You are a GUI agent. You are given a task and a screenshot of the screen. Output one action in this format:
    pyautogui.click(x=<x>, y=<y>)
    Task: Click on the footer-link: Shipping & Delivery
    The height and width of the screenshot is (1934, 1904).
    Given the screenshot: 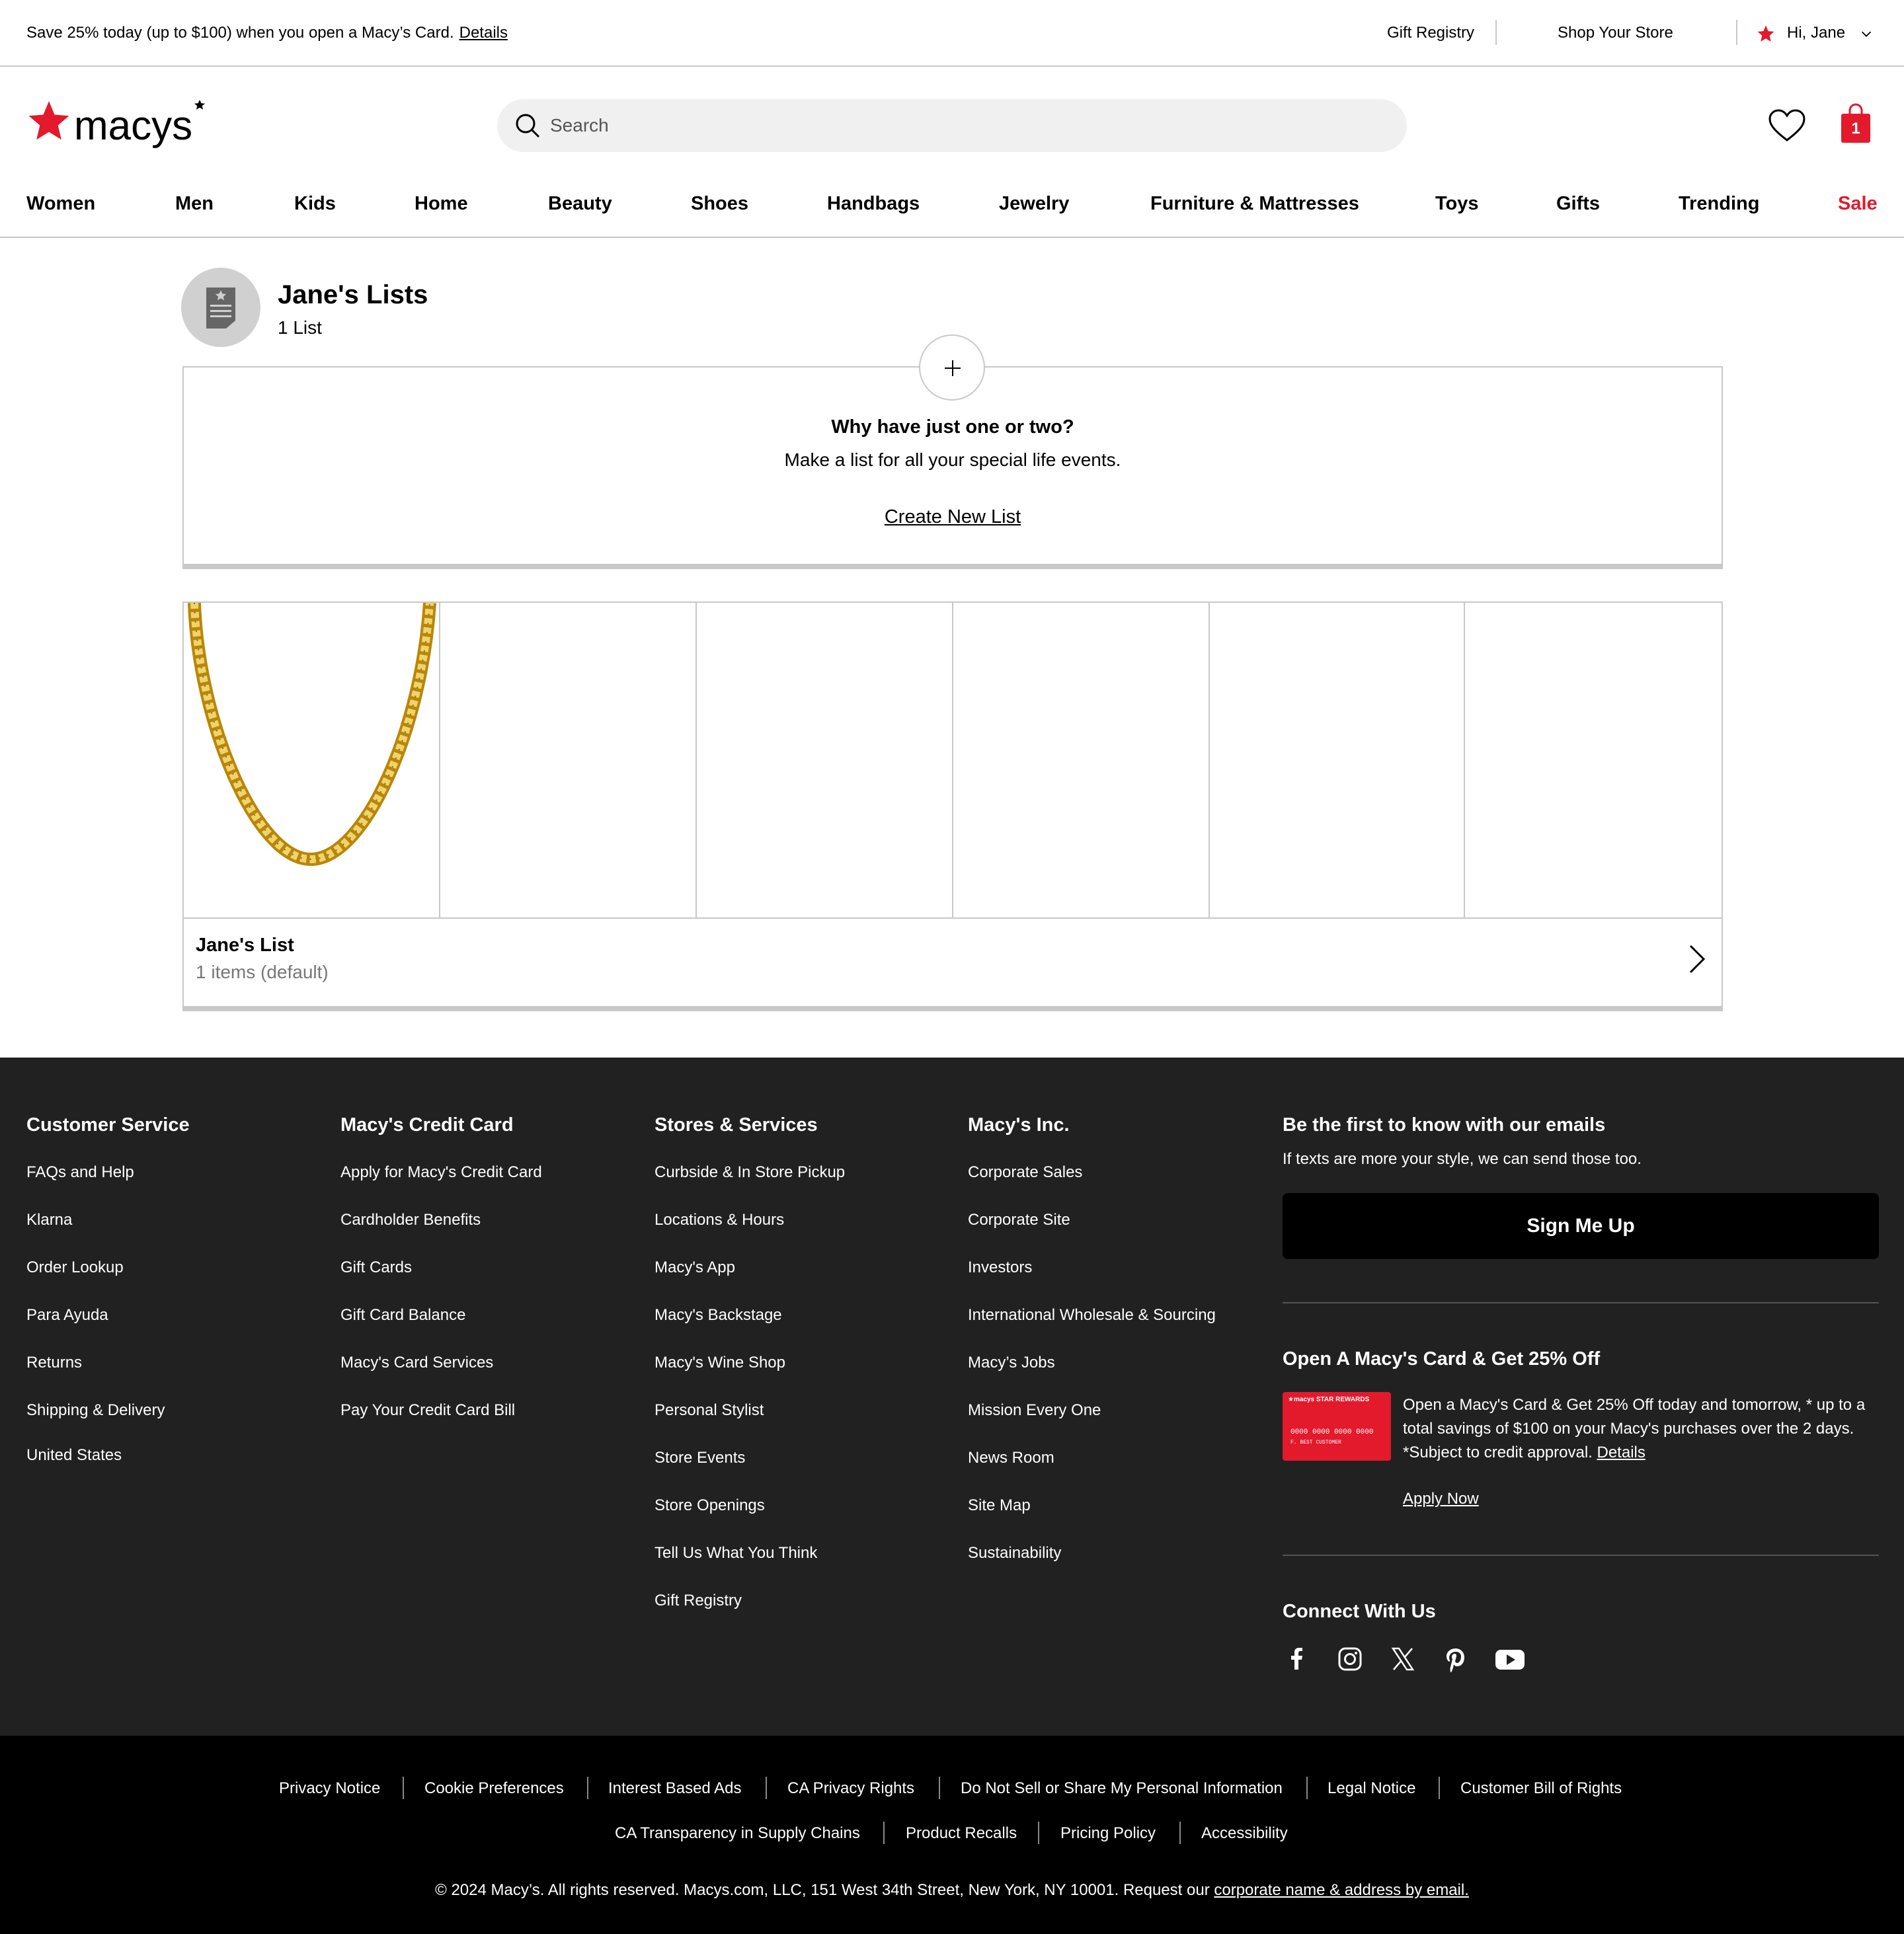 What is the action you would take?
    pyautogui.click(x=95, y=1410)
    